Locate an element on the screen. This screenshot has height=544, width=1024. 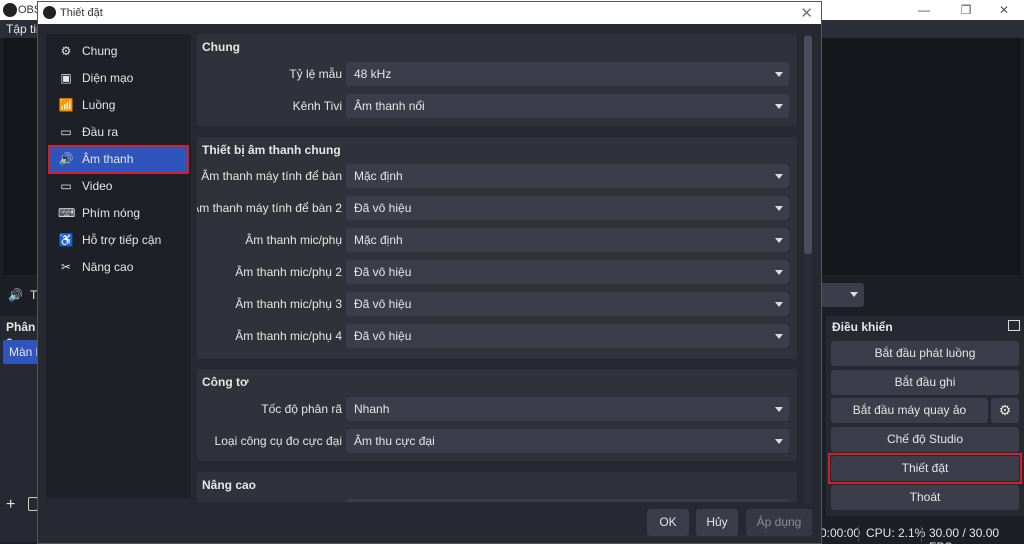
group-title: Chung is located at coordinates (221, 47).